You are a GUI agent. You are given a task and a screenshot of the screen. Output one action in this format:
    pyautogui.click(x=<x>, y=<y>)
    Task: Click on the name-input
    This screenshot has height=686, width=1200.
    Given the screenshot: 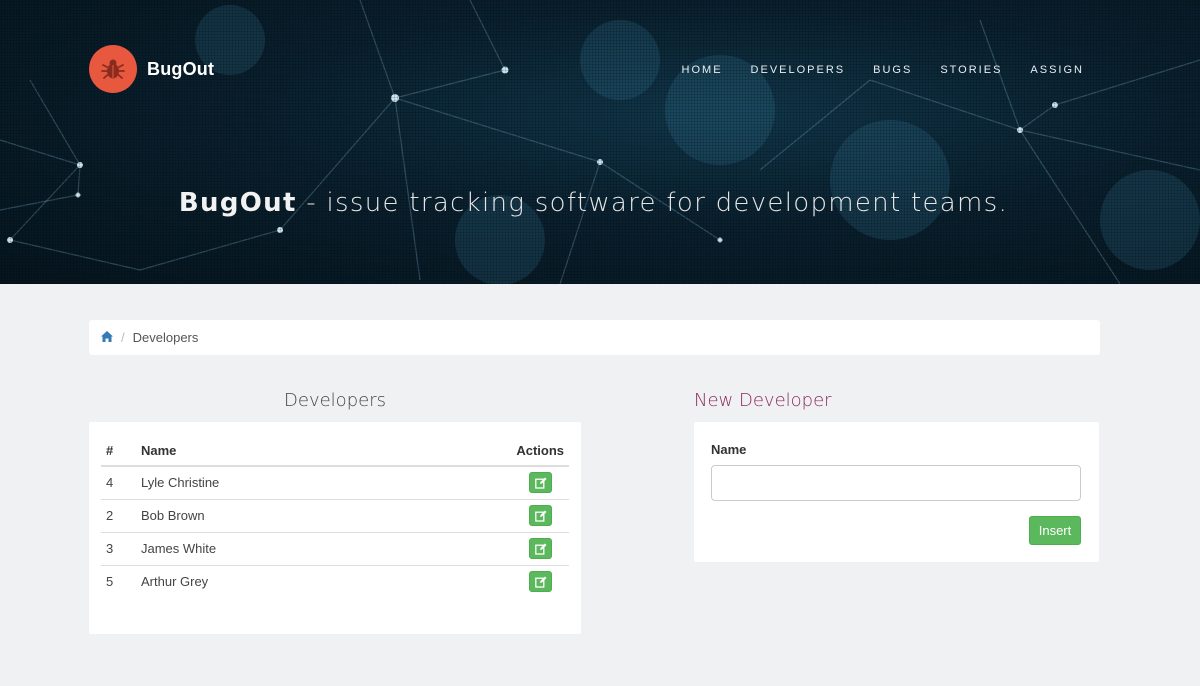 What is the action you would take?
    pyautogui.click(x=896, y=483)
    